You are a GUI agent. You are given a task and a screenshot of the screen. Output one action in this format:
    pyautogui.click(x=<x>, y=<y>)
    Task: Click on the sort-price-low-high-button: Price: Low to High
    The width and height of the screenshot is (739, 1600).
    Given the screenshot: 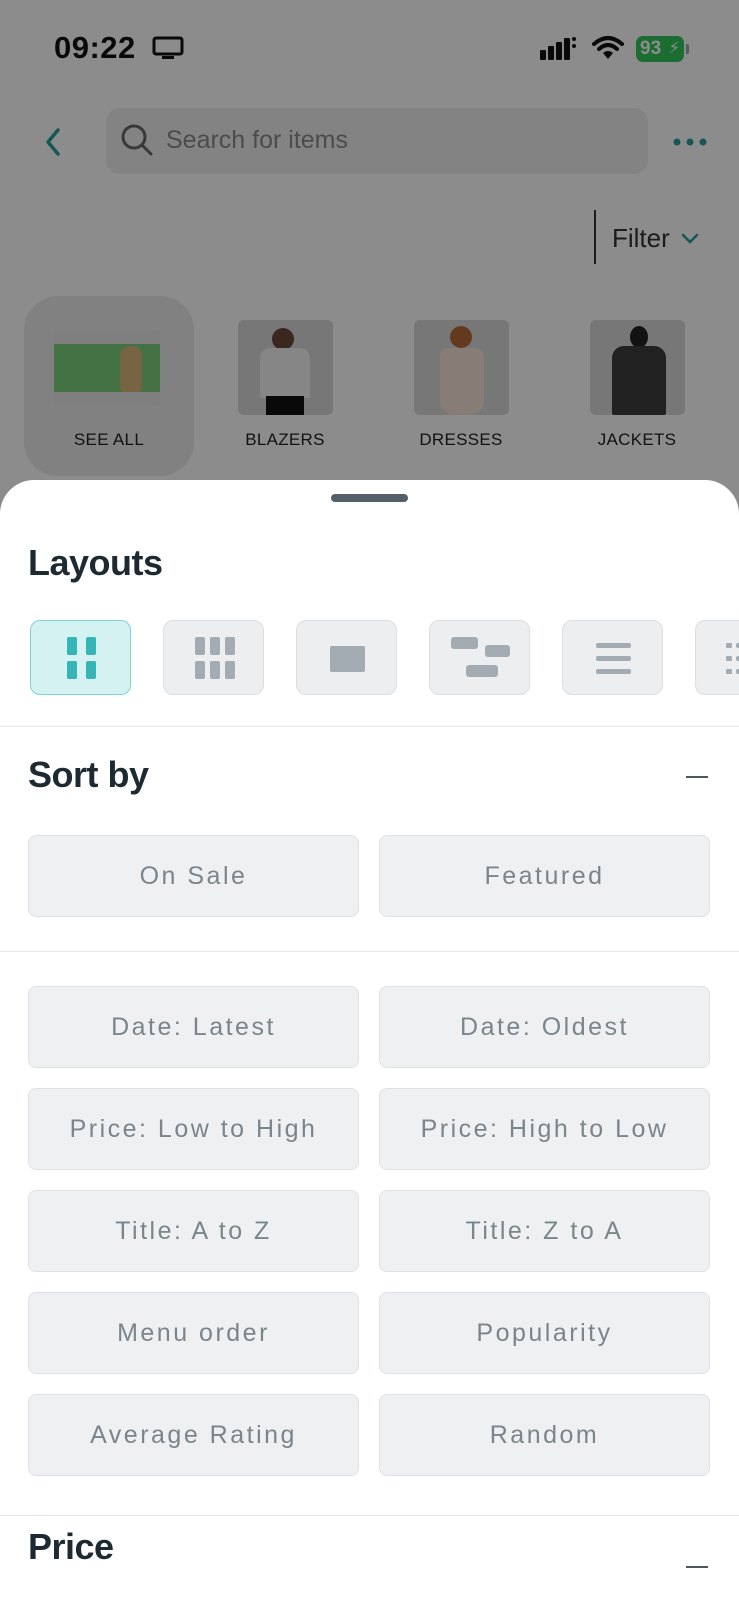 What is the action you would take?
    pyautogui.click(x=193, y=1129)
    